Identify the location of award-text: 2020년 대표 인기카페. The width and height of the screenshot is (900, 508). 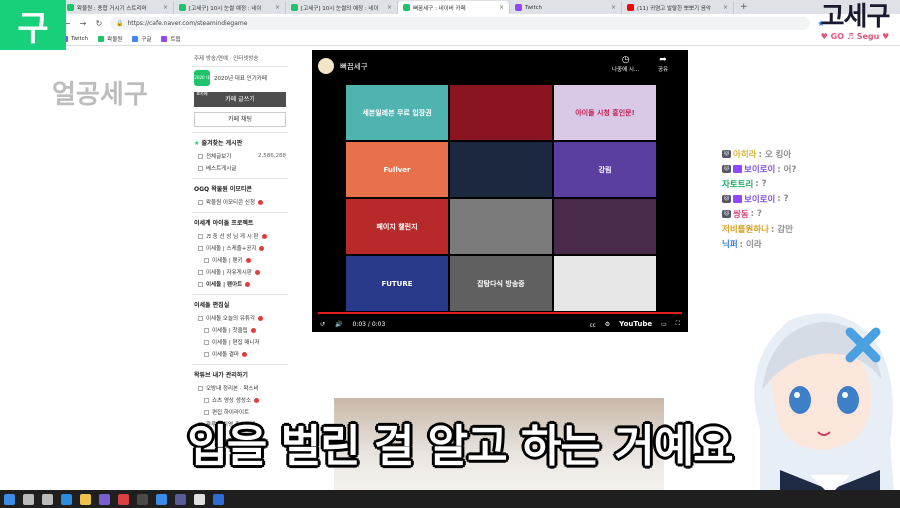
(240, 79).